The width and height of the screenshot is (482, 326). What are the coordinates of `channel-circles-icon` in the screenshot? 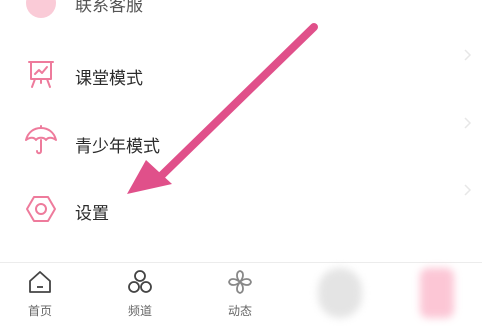 It's located at (140, 282).